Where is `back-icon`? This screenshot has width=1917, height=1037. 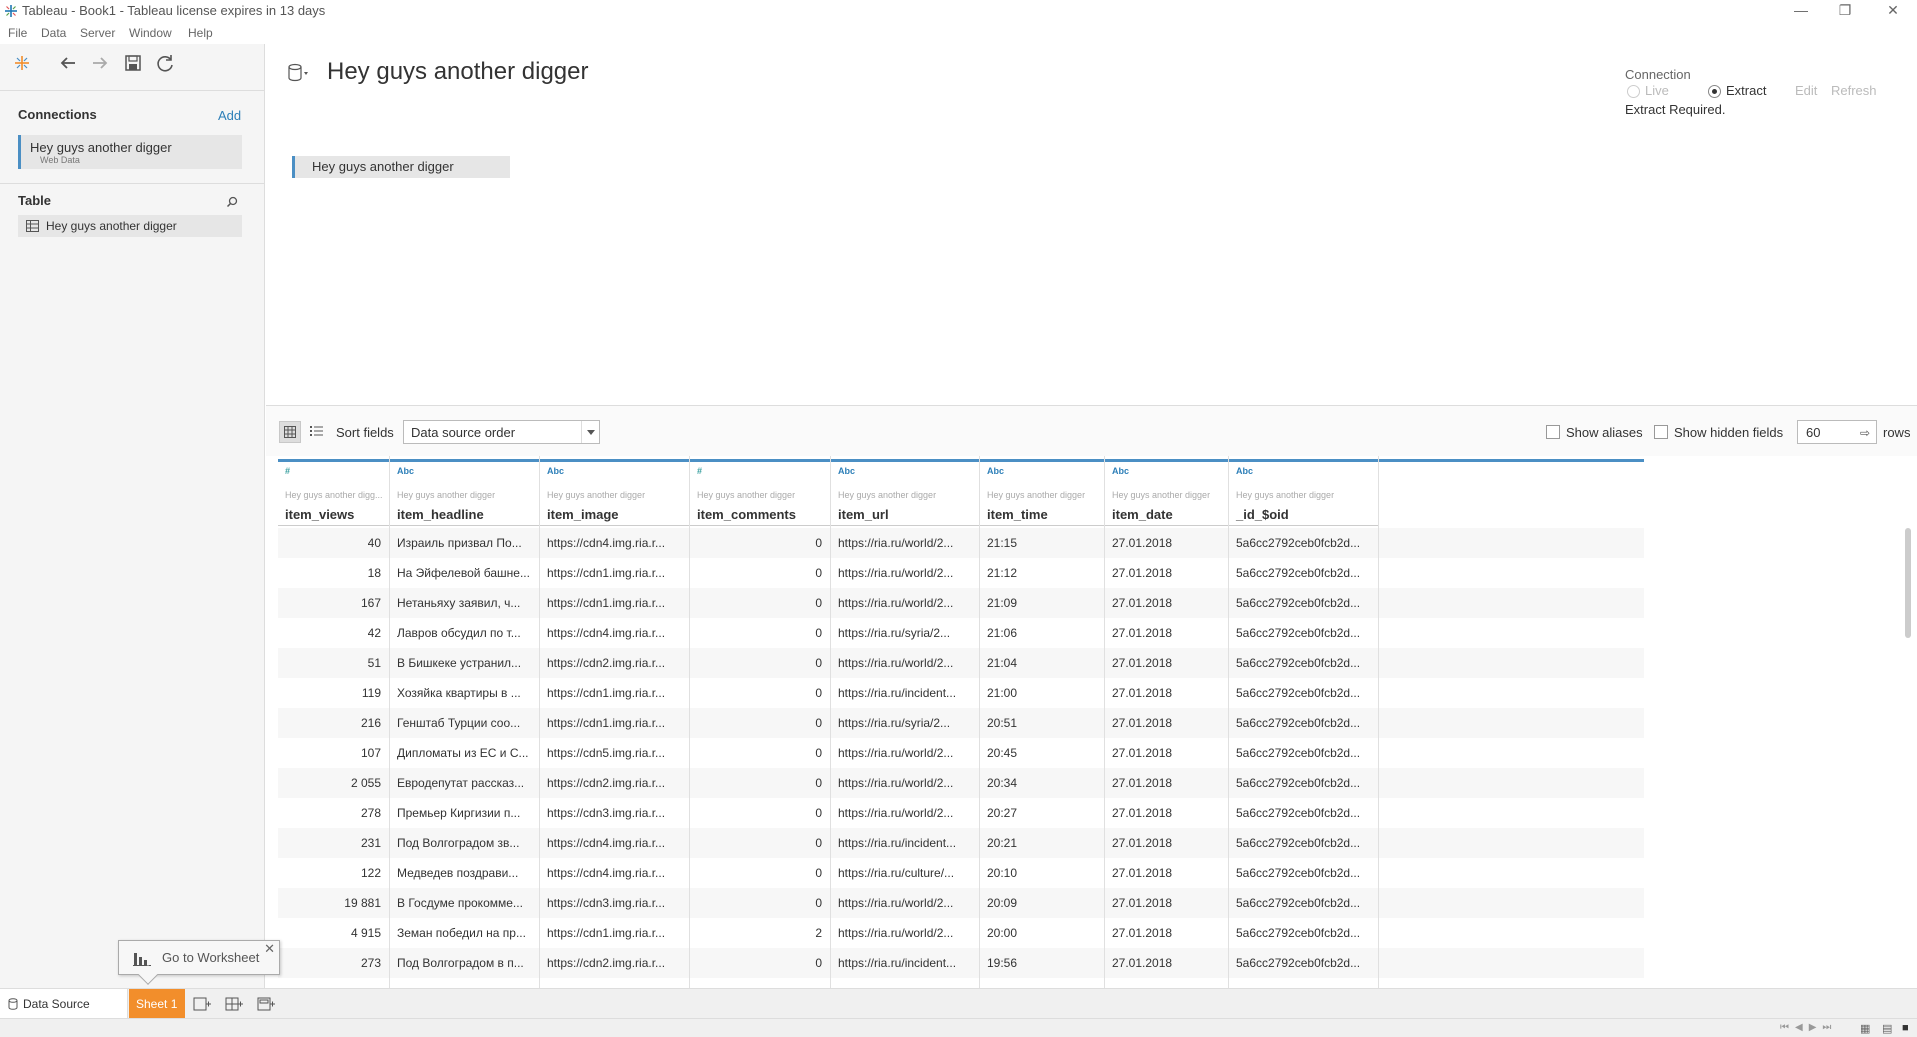 back-icon is located at coordinates (68, 63).